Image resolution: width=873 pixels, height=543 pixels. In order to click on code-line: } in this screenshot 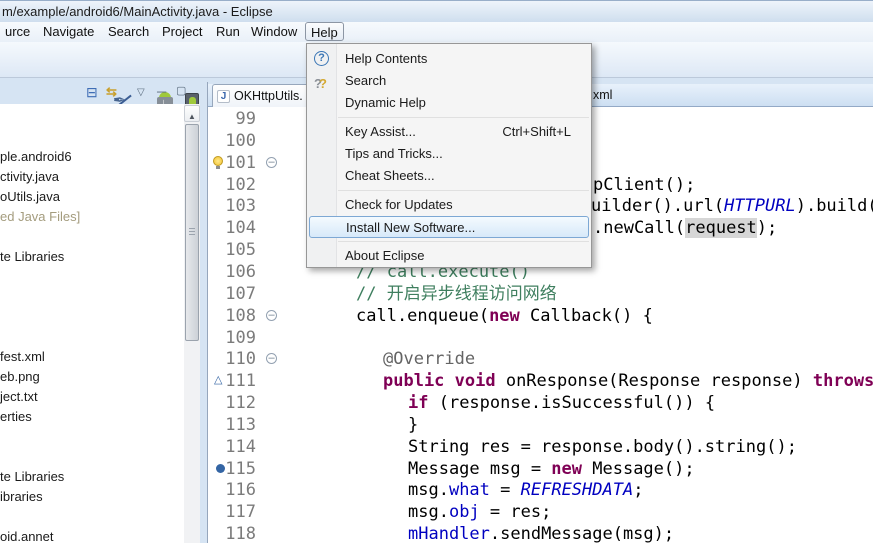, I will do `click(413, 425)`.